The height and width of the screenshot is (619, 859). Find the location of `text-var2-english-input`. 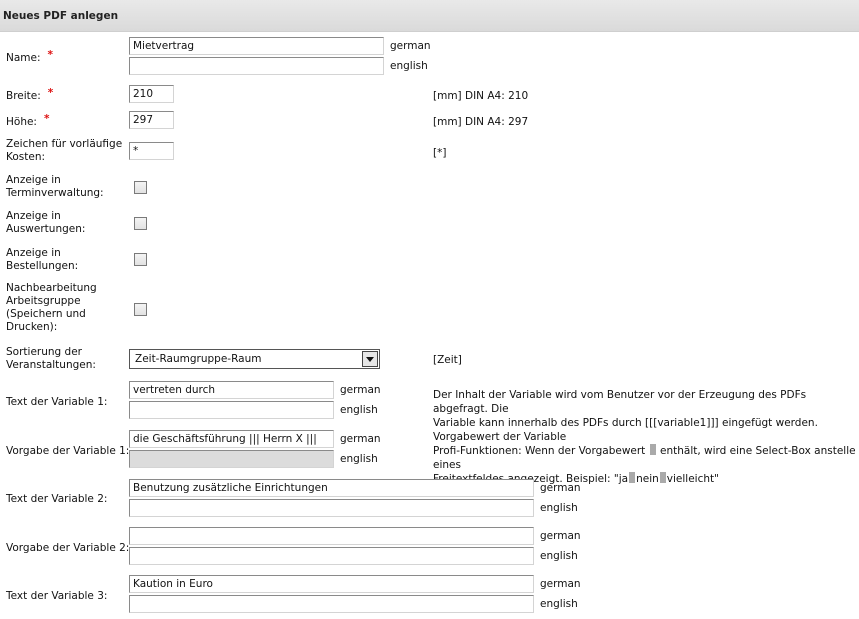

text-var2-english-input is located at coordinates (331, 508).